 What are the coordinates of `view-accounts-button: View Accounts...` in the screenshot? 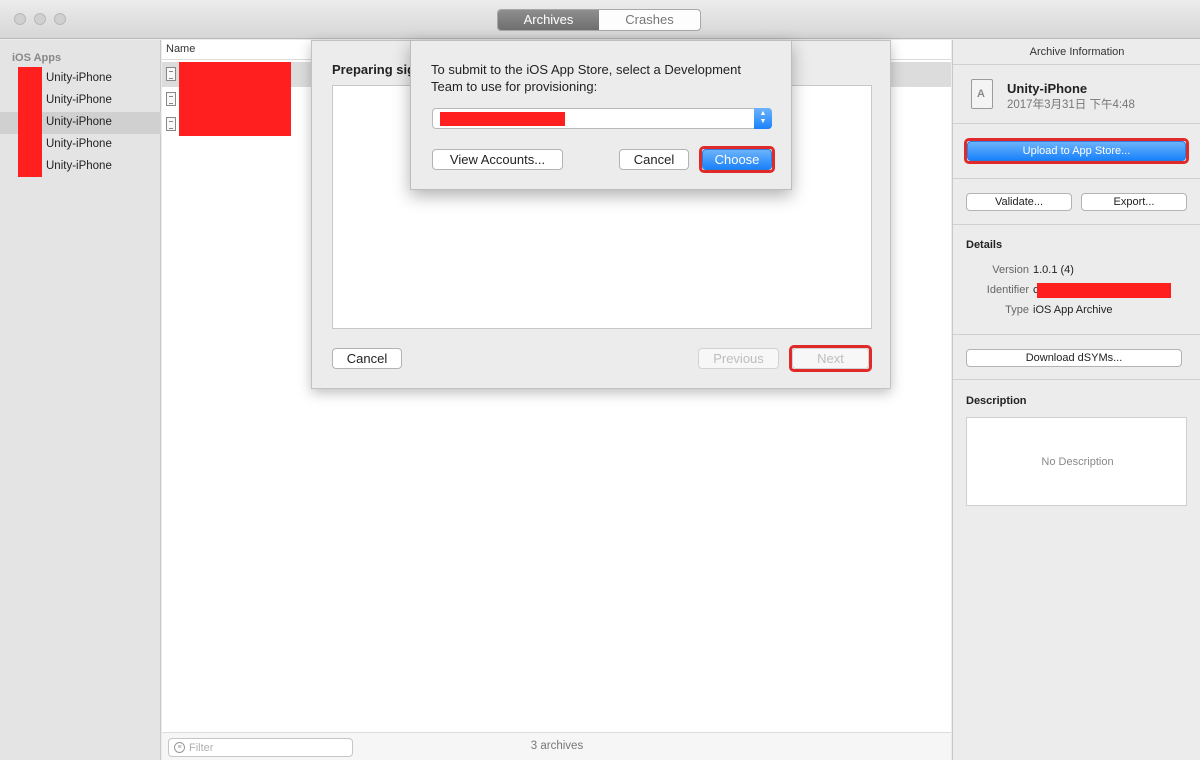 It's located at (497, 159).